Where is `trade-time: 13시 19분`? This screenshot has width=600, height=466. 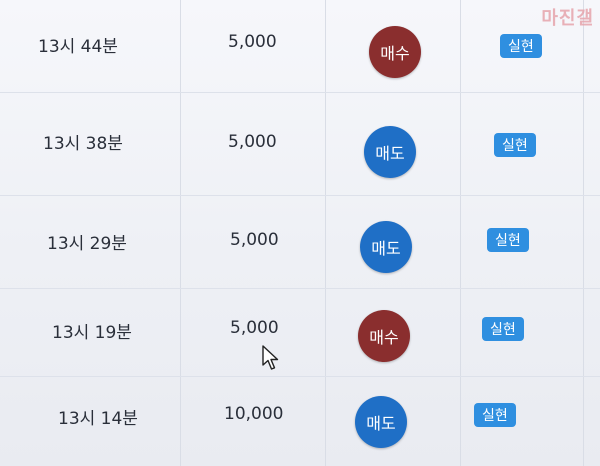 trade-time: 13시 19분 is located at coordinates (92, 333).